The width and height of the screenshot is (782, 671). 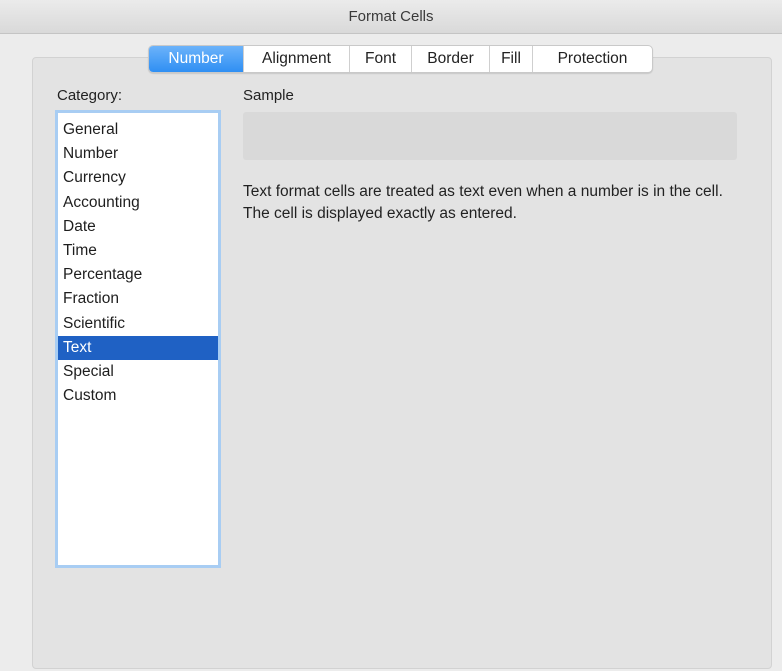 What do you see at coordinates (90, 95) in the screenshot?
I see `category-label: Category:` at bounding box center [90, 95].